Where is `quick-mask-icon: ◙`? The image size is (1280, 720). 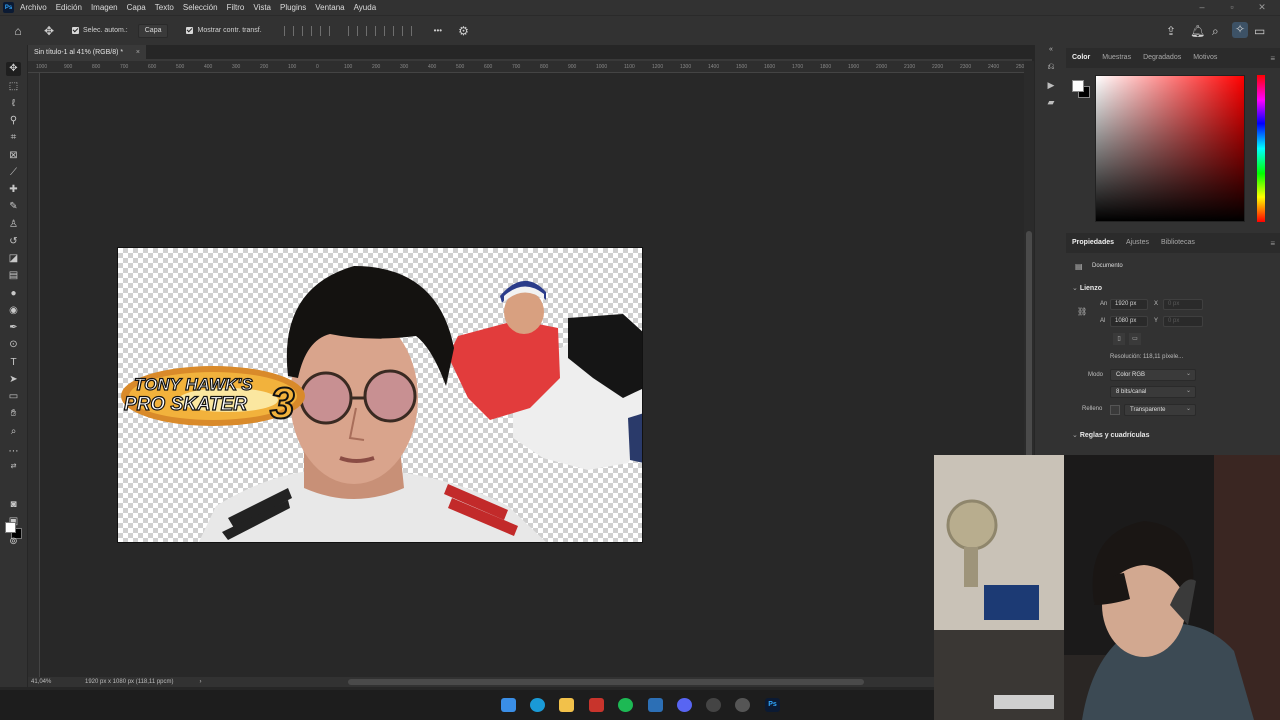
quick-mask-icon: ◙ is located at coordinates (13, 505).